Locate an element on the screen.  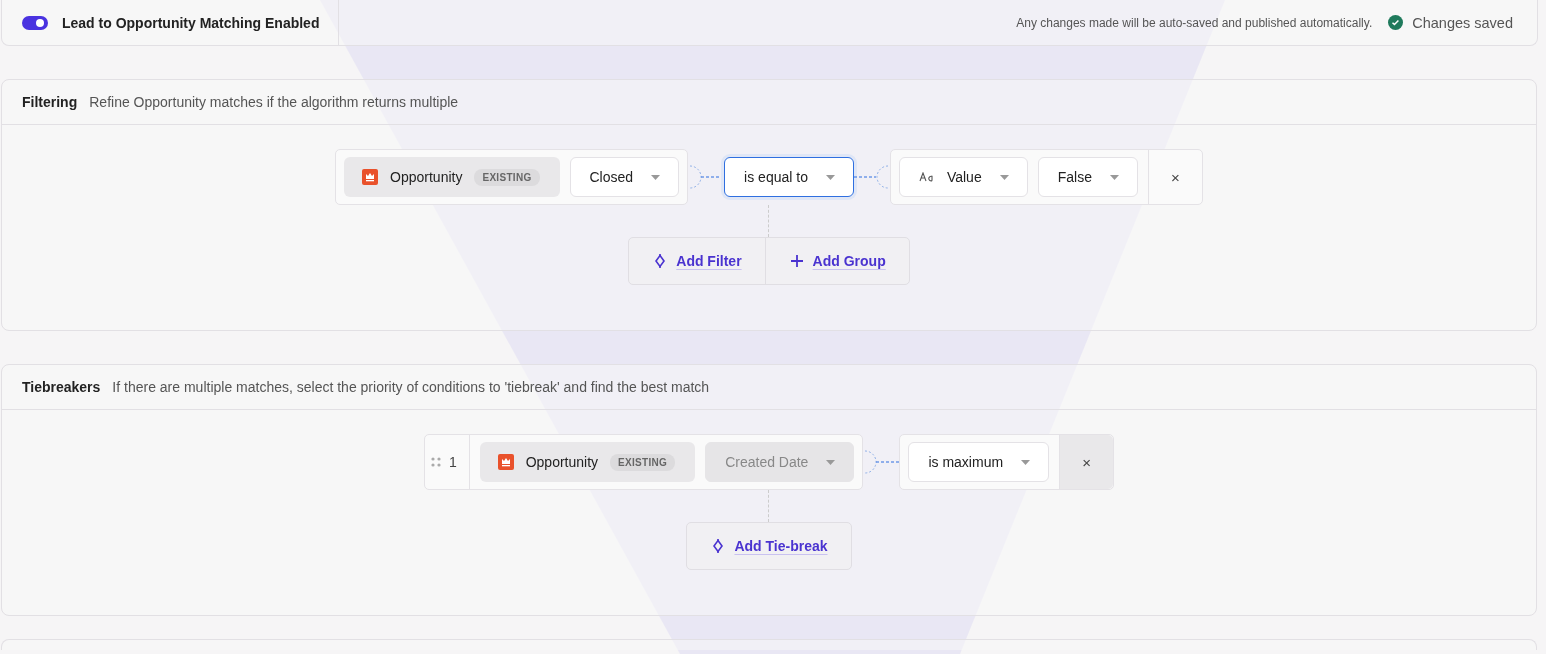
action-link: Add Filter is located at coordinates (697, 261).